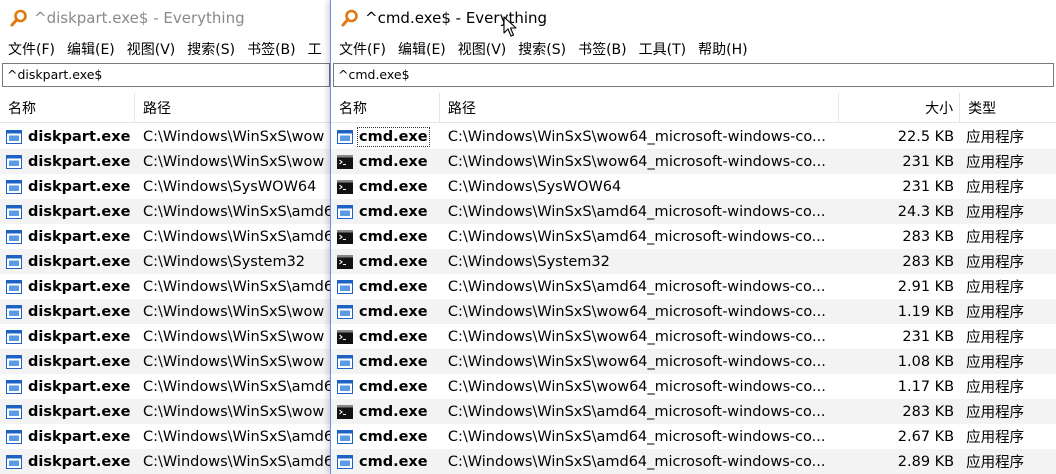  I want to click on table-row: diskpart.exe C:\Windows\SysWOW64, so click(166, 186).